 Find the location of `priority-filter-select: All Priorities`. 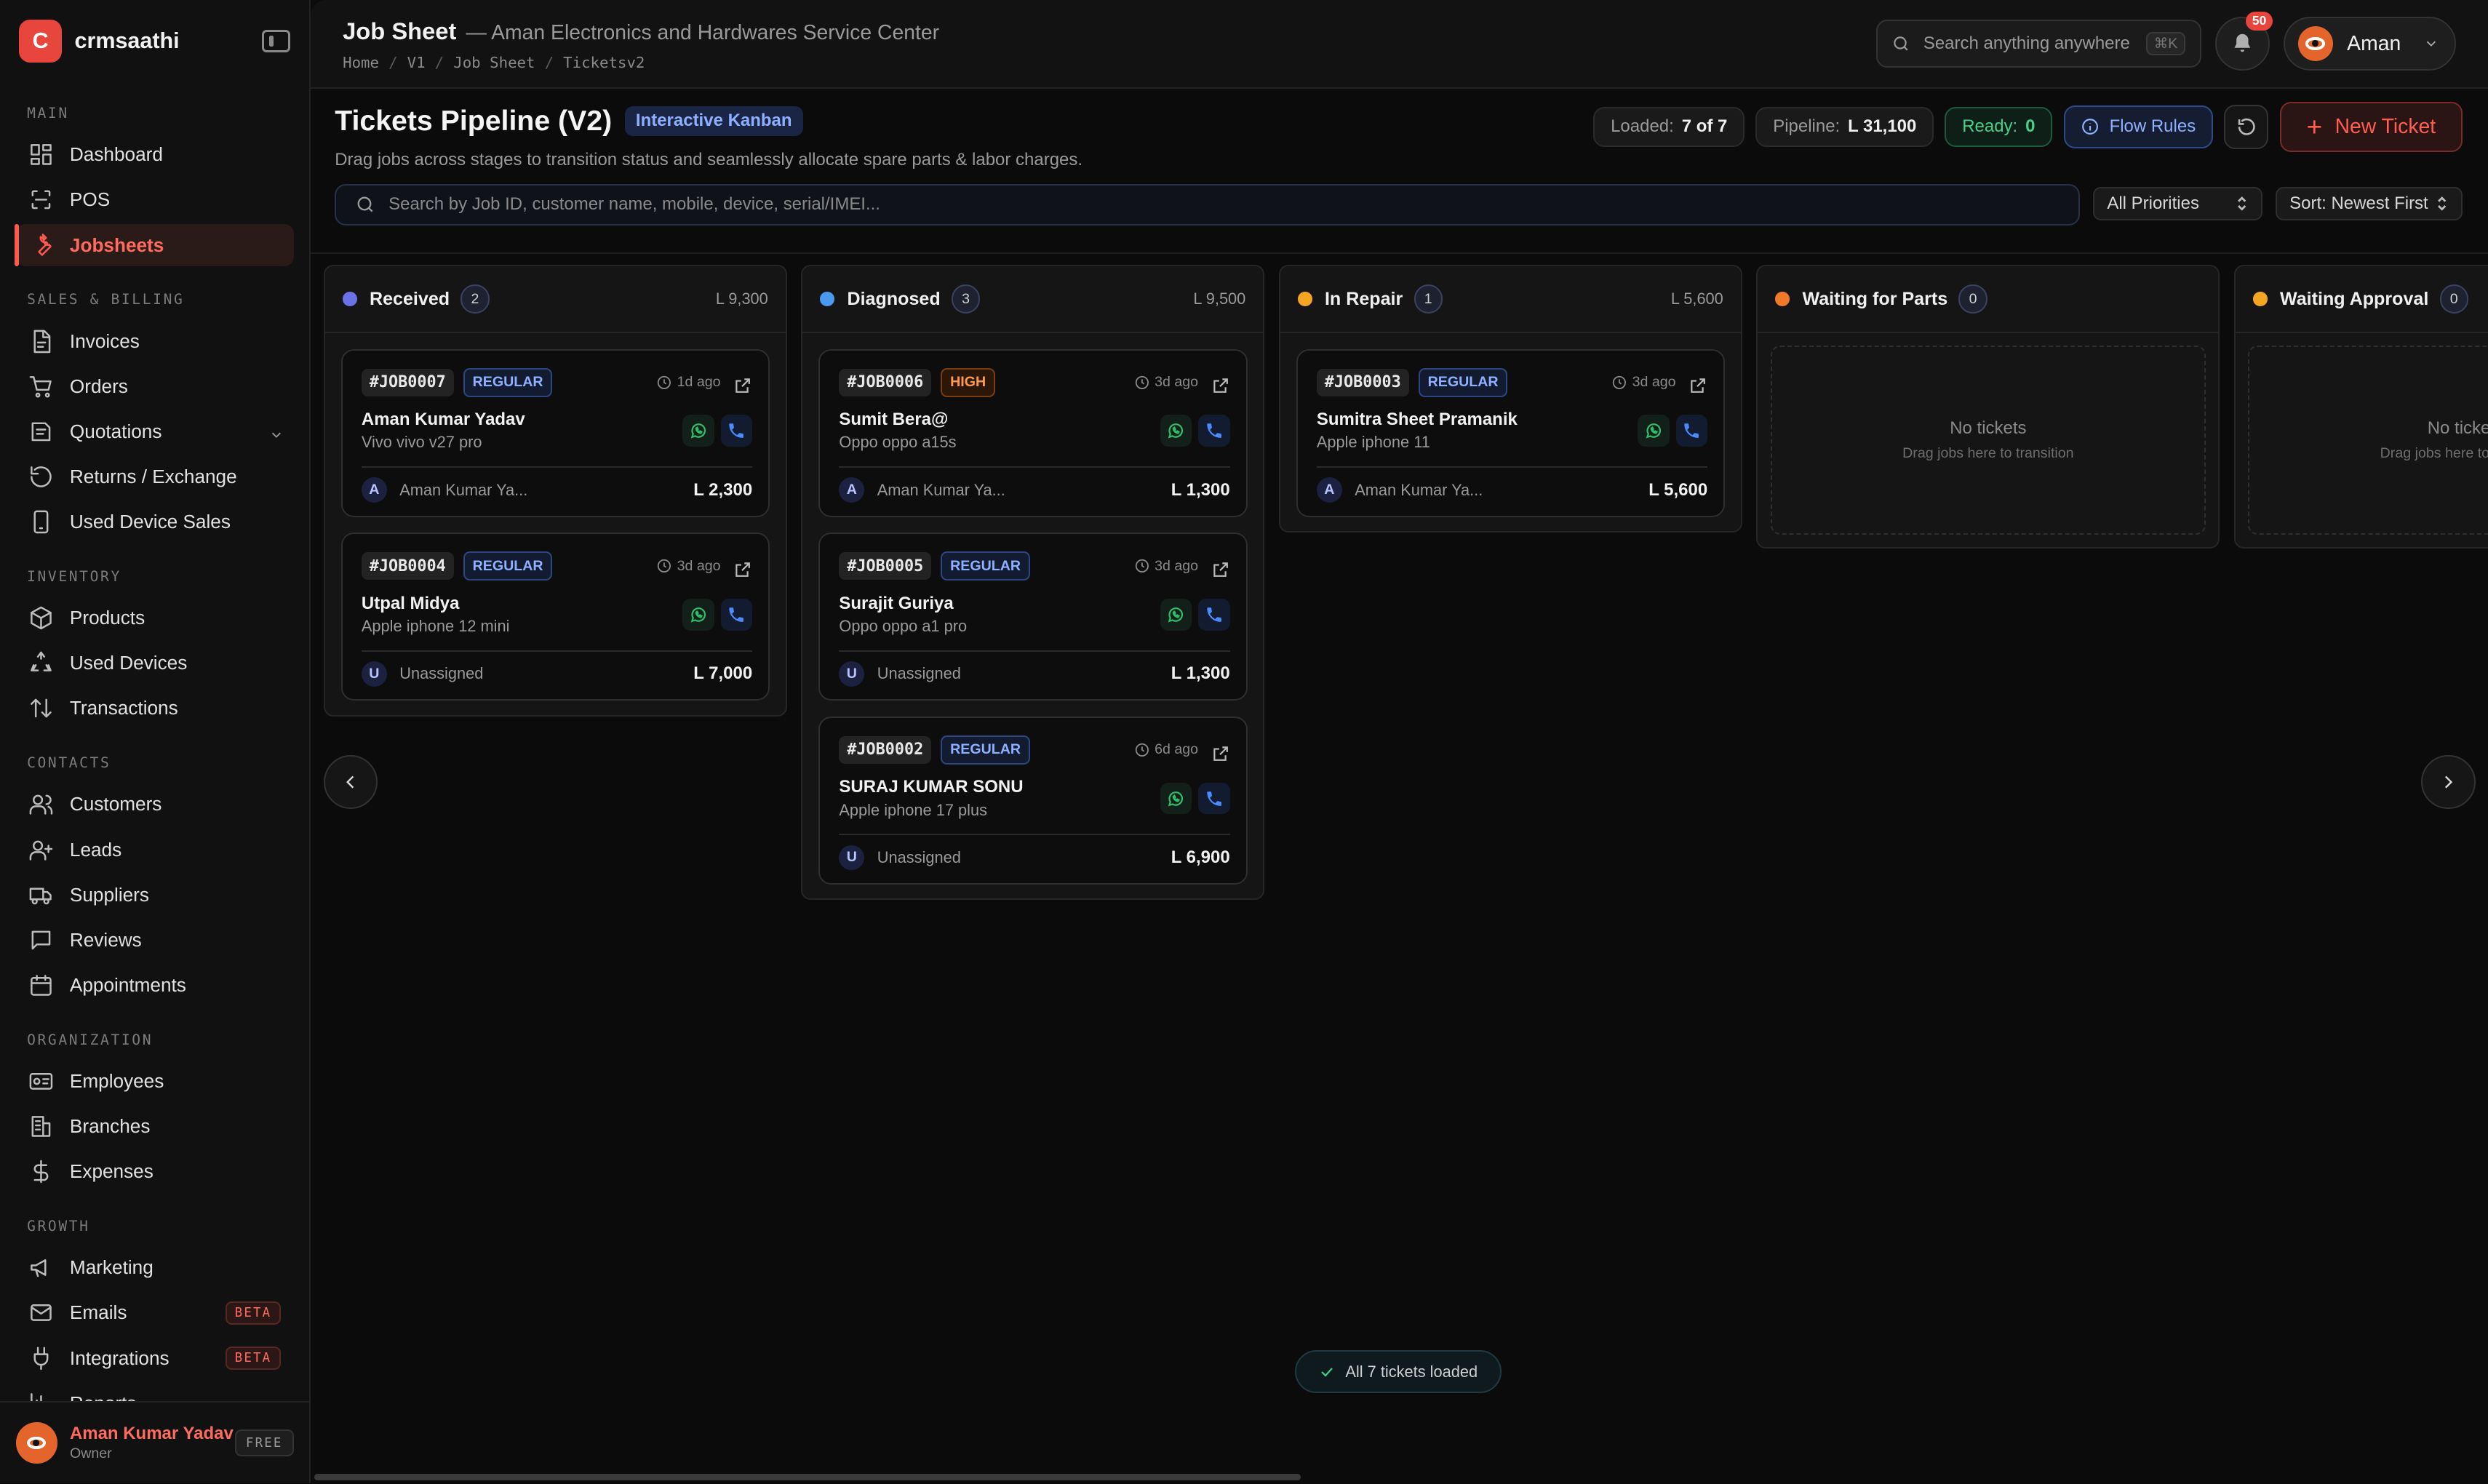

priority-filter-select: All Priorities is located at coordinates (2177, 204).